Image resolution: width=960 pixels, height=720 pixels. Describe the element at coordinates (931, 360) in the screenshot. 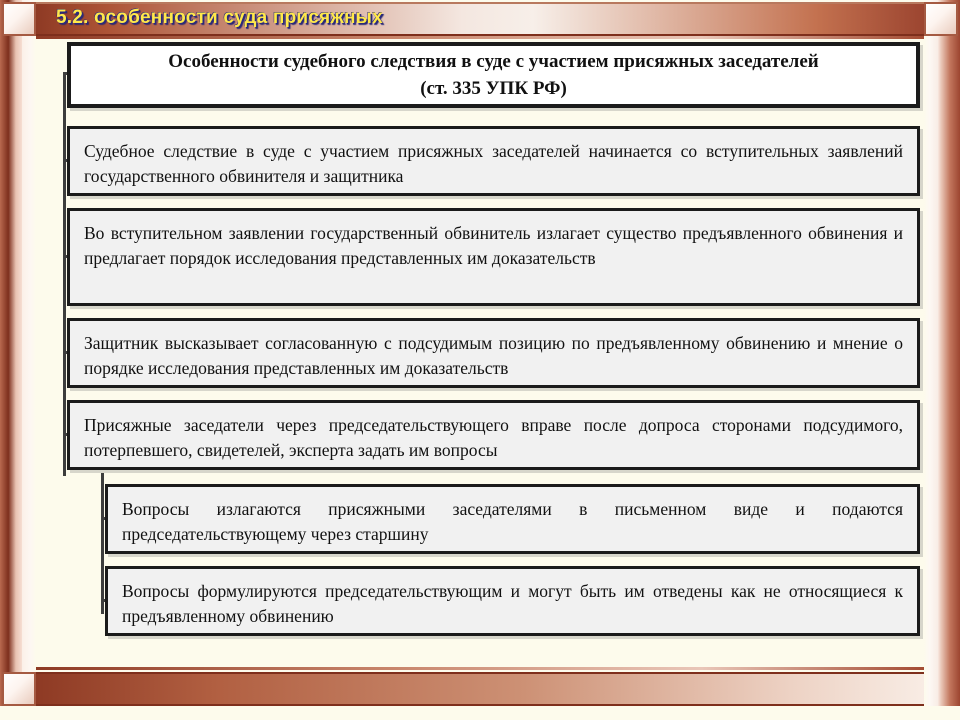

I see `right-border-inner-band` at that location.